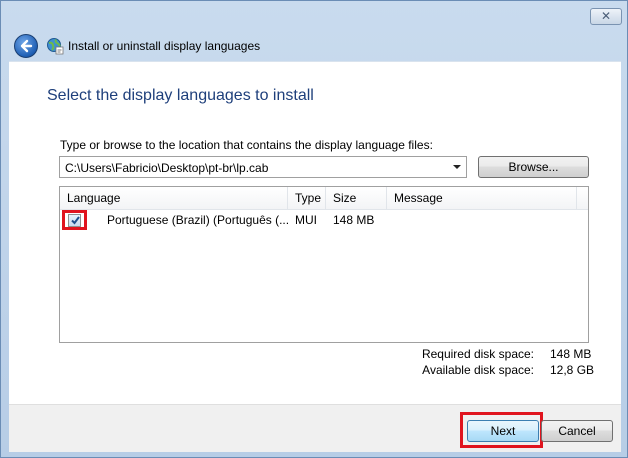  What do you see at coordinates (55, 46) in the screenshot?
I see `globe-language-icon` at bounding box center [55, 46].